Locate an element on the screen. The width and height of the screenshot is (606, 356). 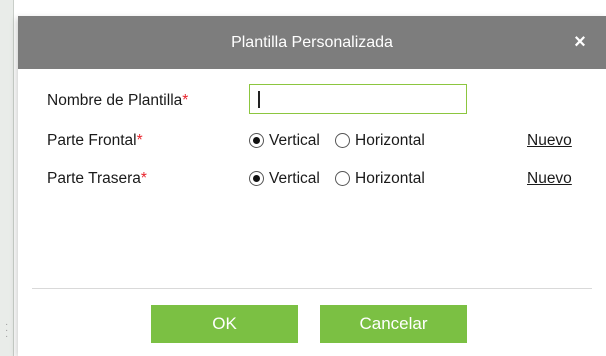
front-side-label: Parte Frontal* is located at coordinates (95, 141).